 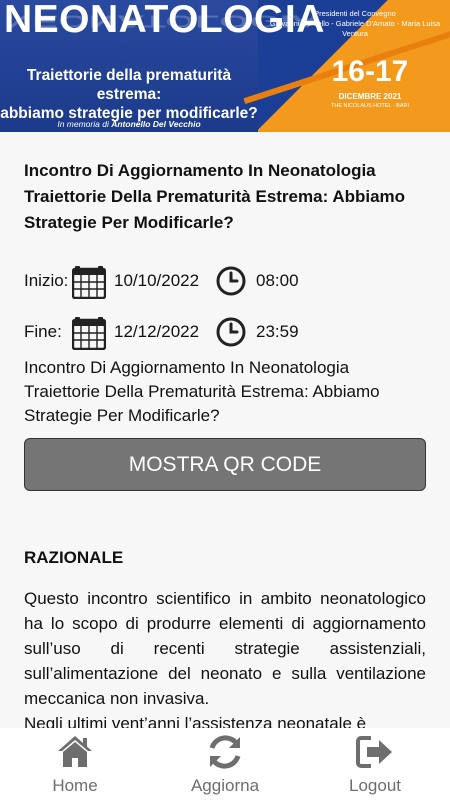 I want to click on banner-memorial-prefix: In memoria di, so click(x=83, y=124).